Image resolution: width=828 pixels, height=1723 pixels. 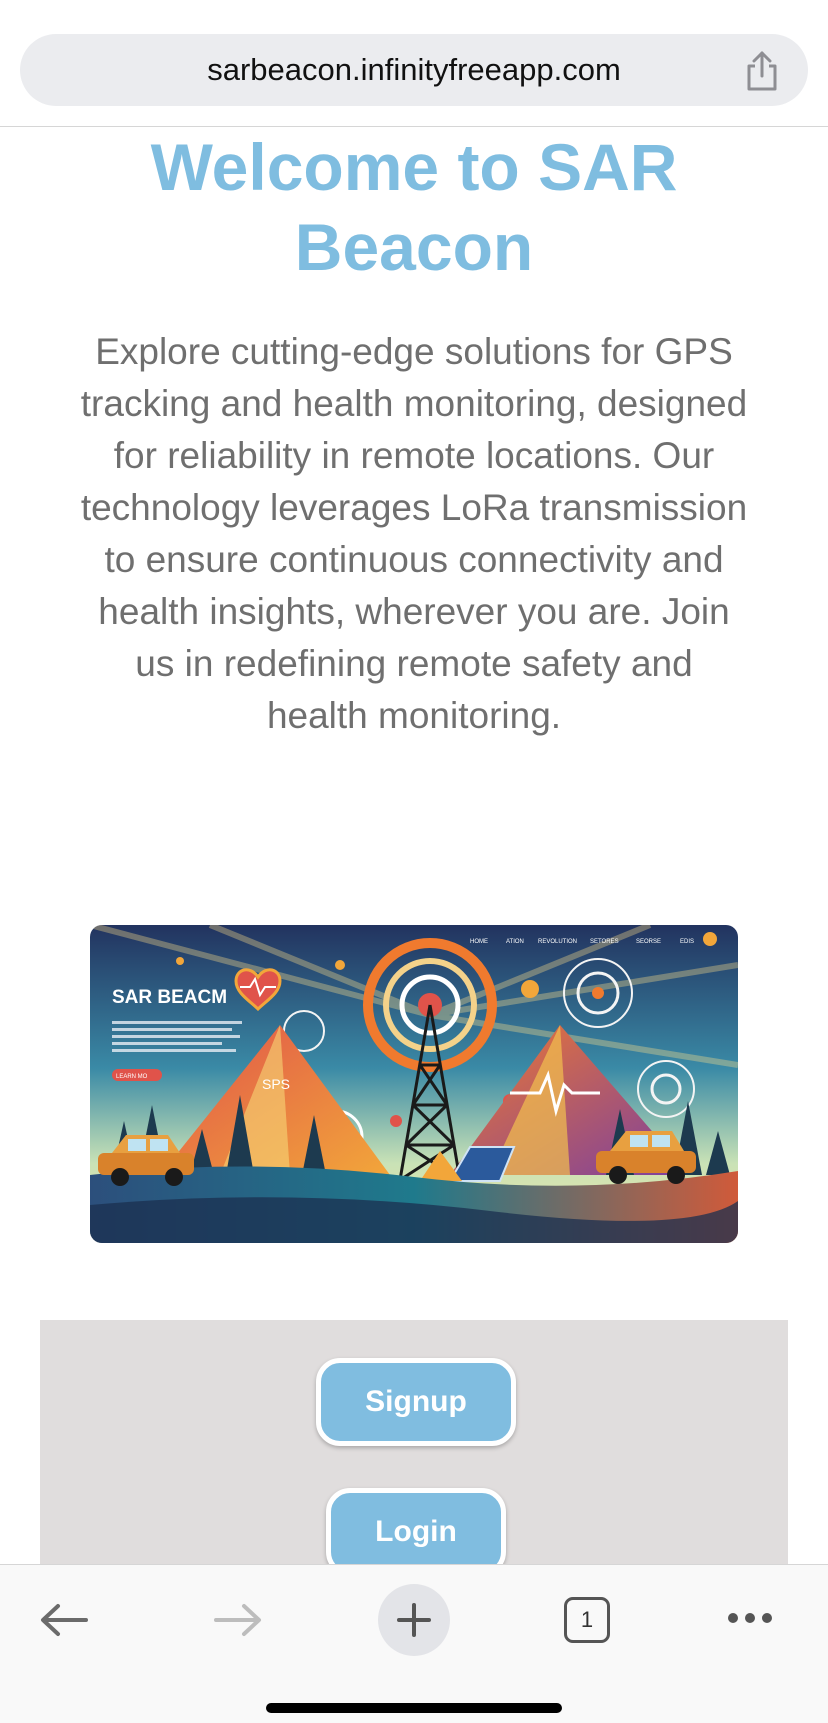 I want to click on signup-button: Signup, so click(x=416, y=1402).